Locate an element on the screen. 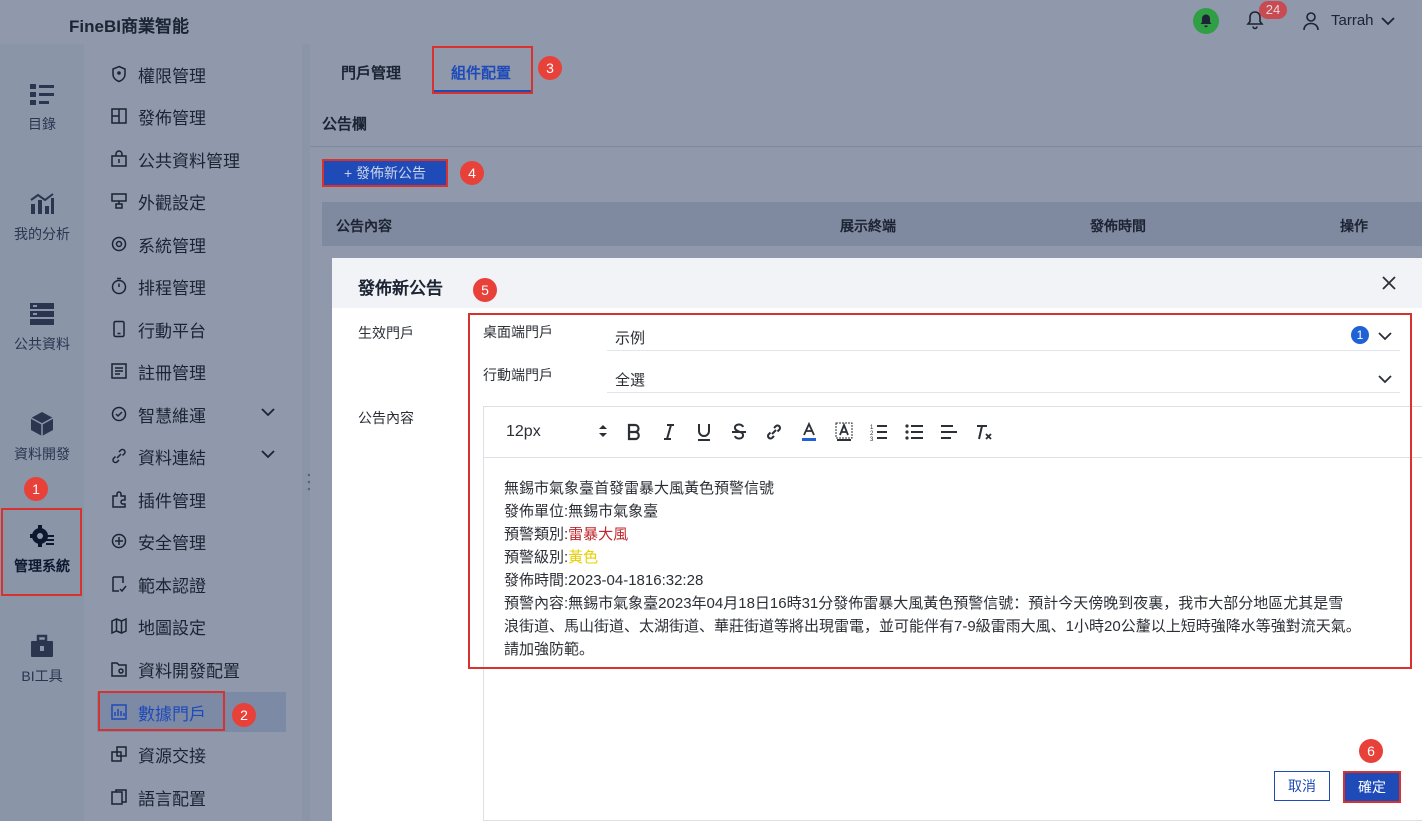 The height and width of the screenshot is (821, 1422). step-marker: 4 is located at coordinates (472, 173).